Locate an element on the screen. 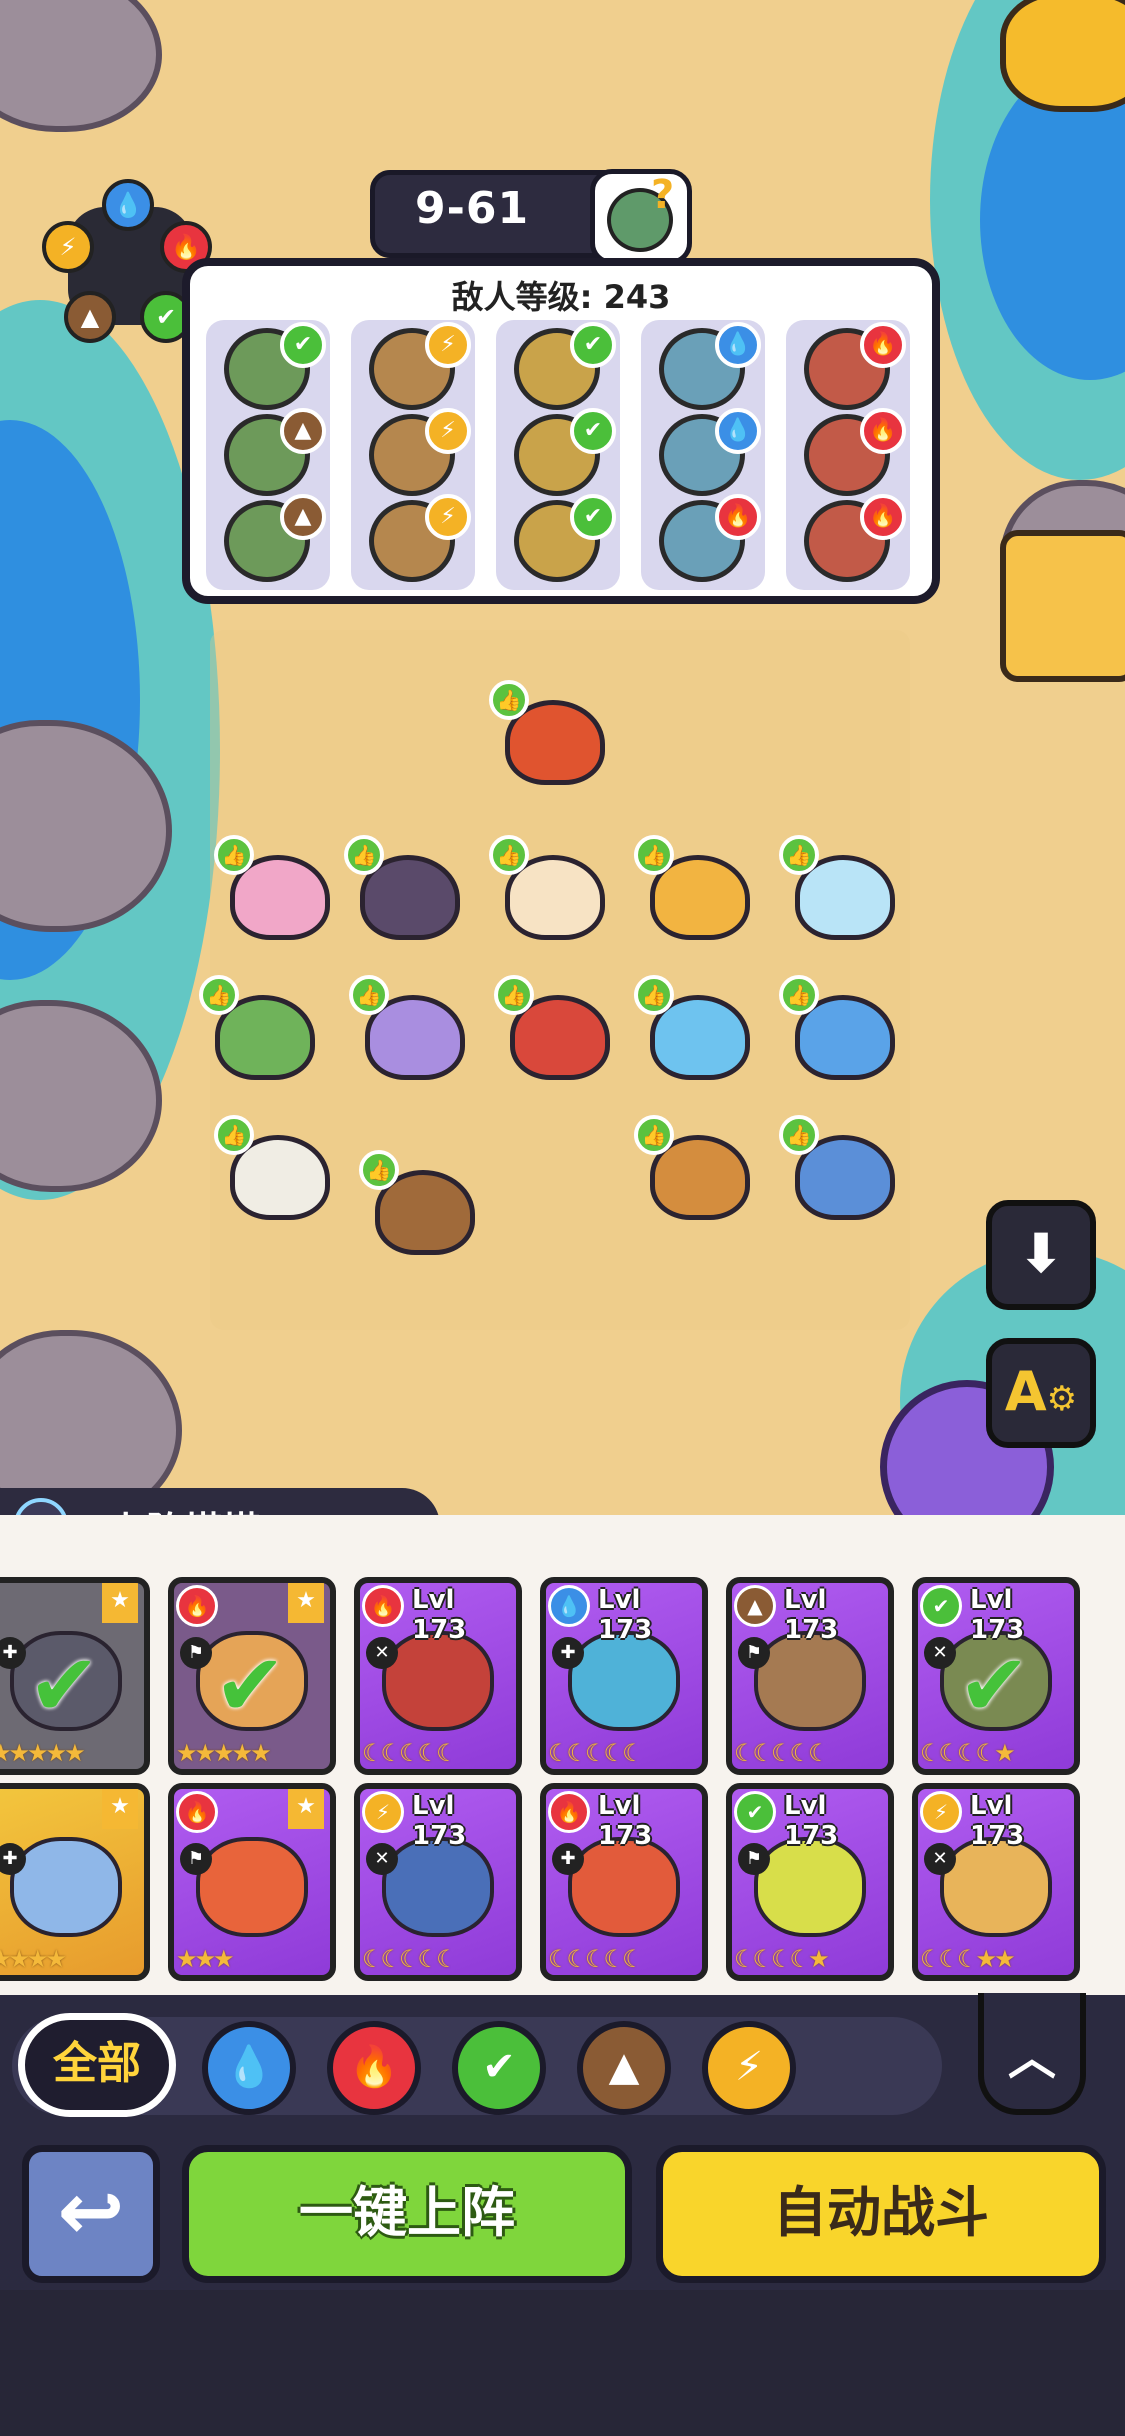 The height and width of the screenshot is (2436, 1125). boss-info-button: ? is located at coordinates (641, 217).